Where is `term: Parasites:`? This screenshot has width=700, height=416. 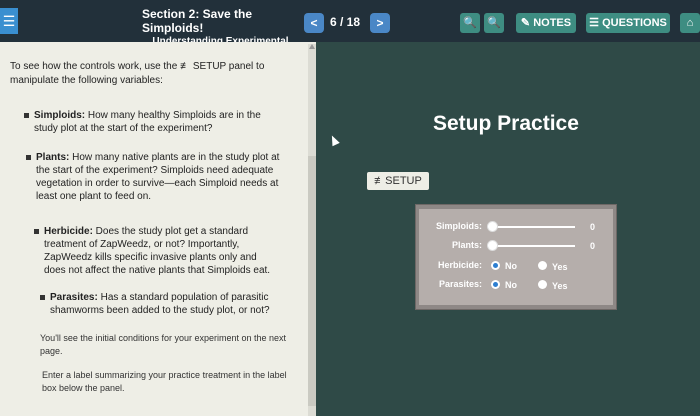
term: Parasites: is located at coordinates (74, 297).